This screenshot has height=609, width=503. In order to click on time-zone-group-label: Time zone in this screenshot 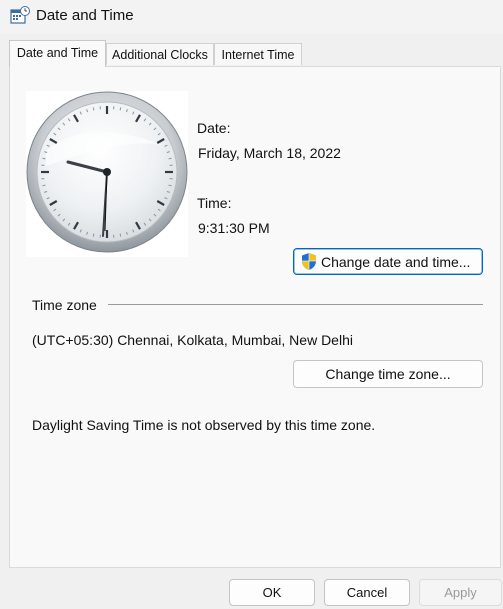, I will do `click(64, 305)`.